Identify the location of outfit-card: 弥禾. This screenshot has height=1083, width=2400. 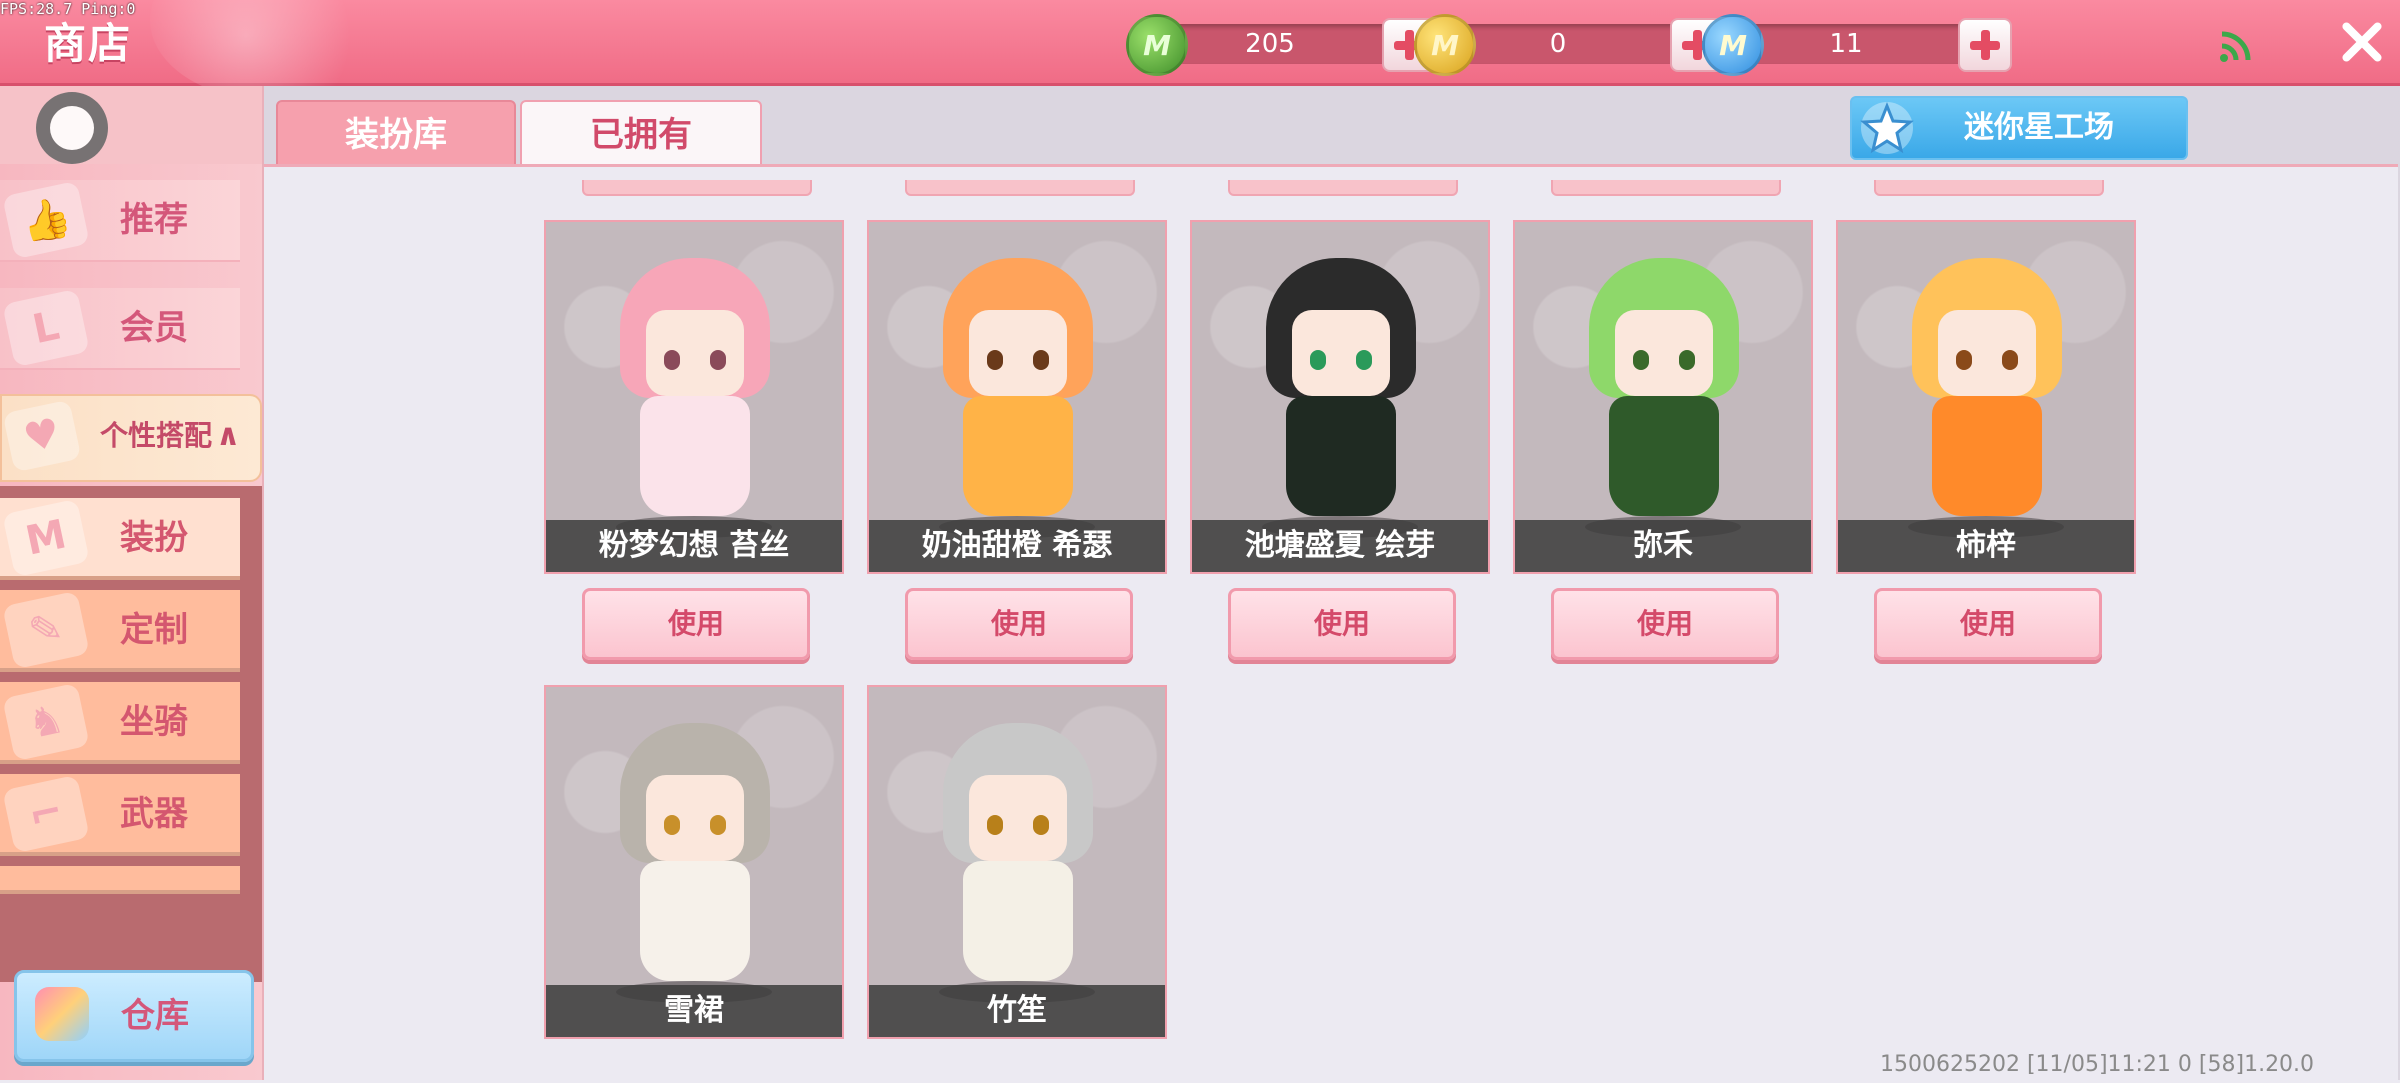
(1663, 397).